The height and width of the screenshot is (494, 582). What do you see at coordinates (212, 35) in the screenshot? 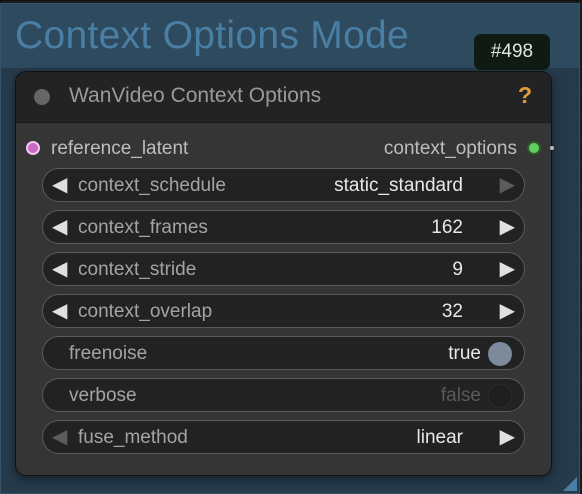
I see `group-title: Context Options Mode` at bounding box center [212, 35].